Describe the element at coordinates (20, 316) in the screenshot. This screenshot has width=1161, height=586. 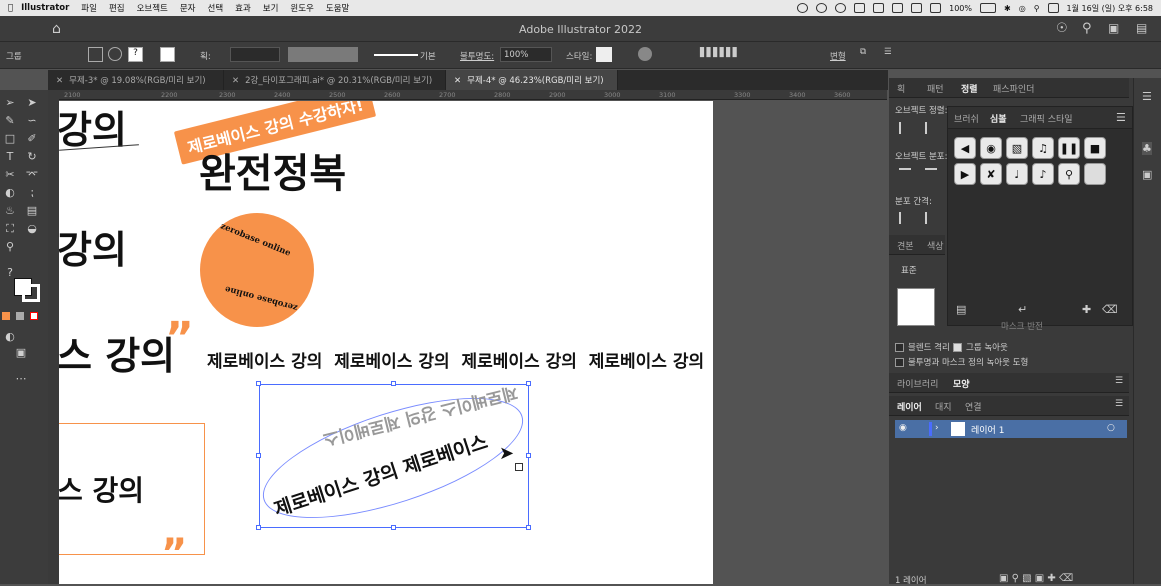
I see `gradient-mode-icon` at that location.